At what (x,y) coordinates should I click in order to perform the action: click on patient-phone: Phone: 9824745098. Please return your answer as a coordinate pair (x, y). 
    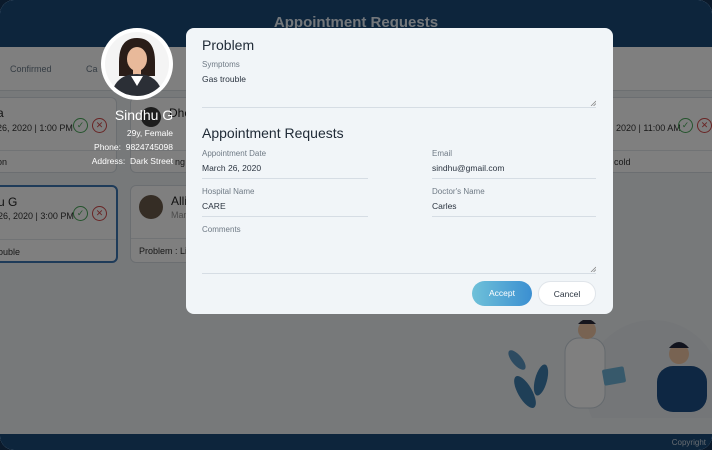
    Looking at the image, I should click on (133, 147).